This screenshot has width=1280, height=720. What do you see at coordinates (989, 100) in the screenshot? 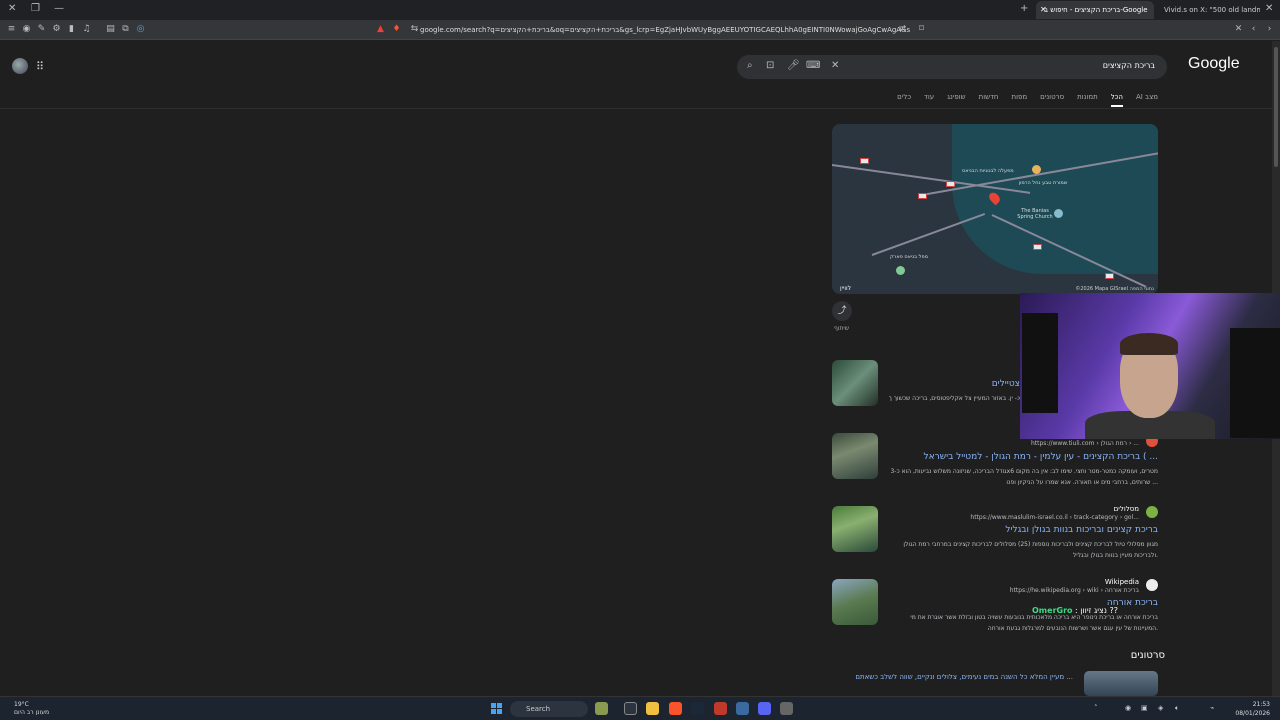
I see `tab-news: חדשות` at bounding box center [989, 100].